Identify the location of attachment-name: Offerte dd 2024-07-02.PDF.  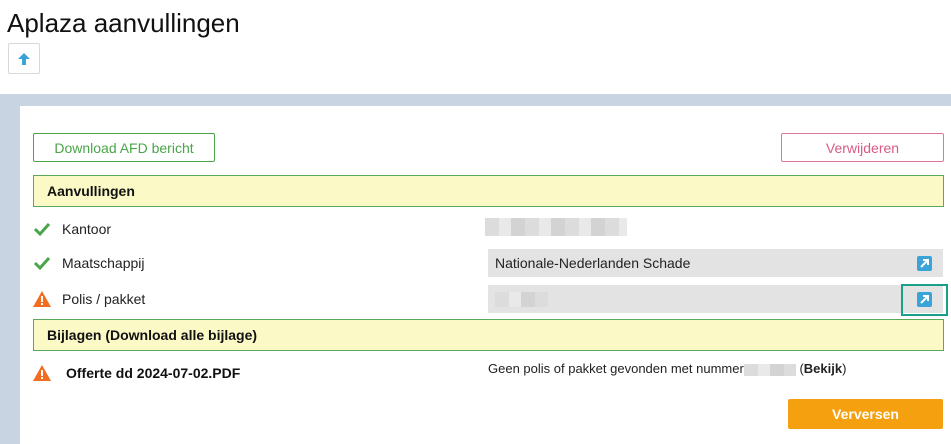
(153, 373).